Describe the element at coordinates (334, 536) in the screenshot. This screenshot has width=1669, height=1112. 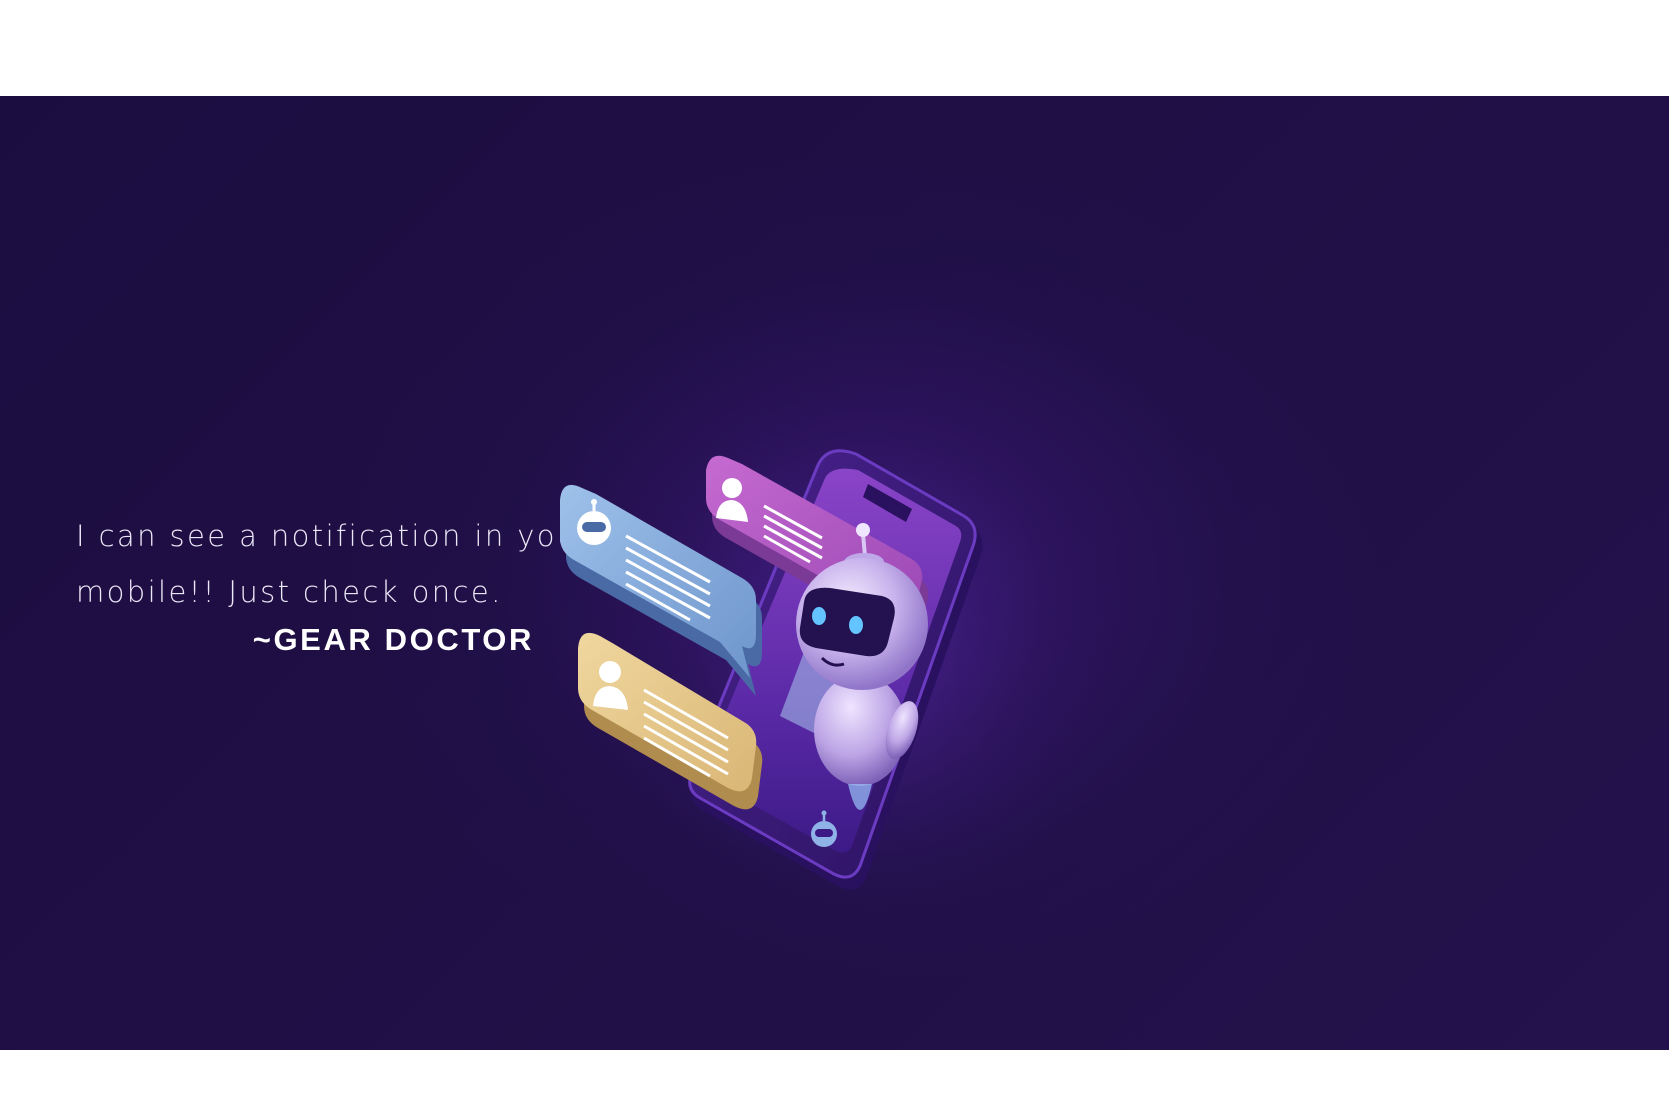
I see `quote-line-1: I can see a notification in your` at that location.